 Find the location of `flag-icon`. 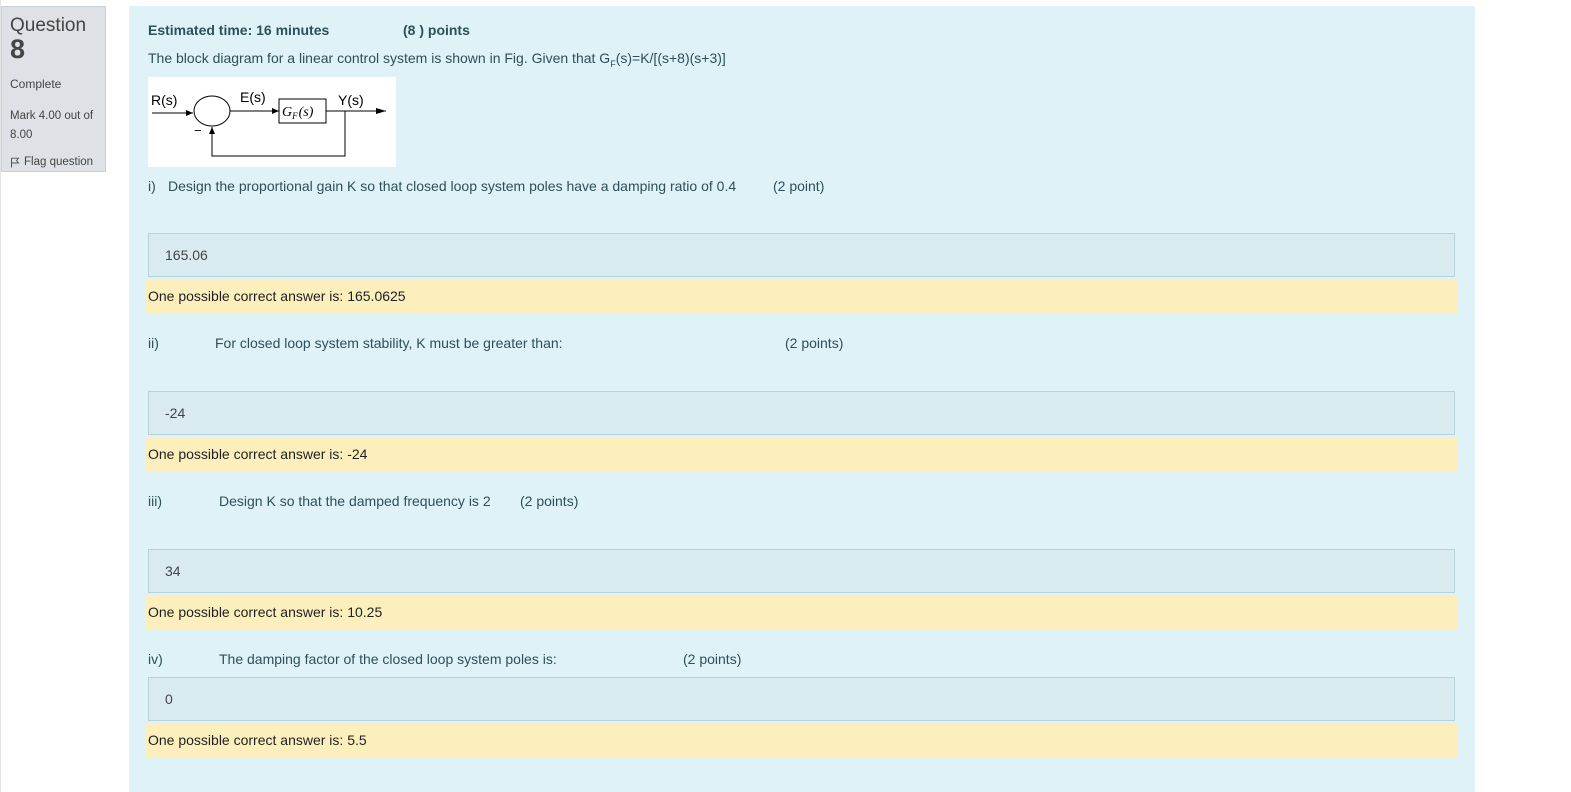

flag-icon is located at coordinates (15, 162).